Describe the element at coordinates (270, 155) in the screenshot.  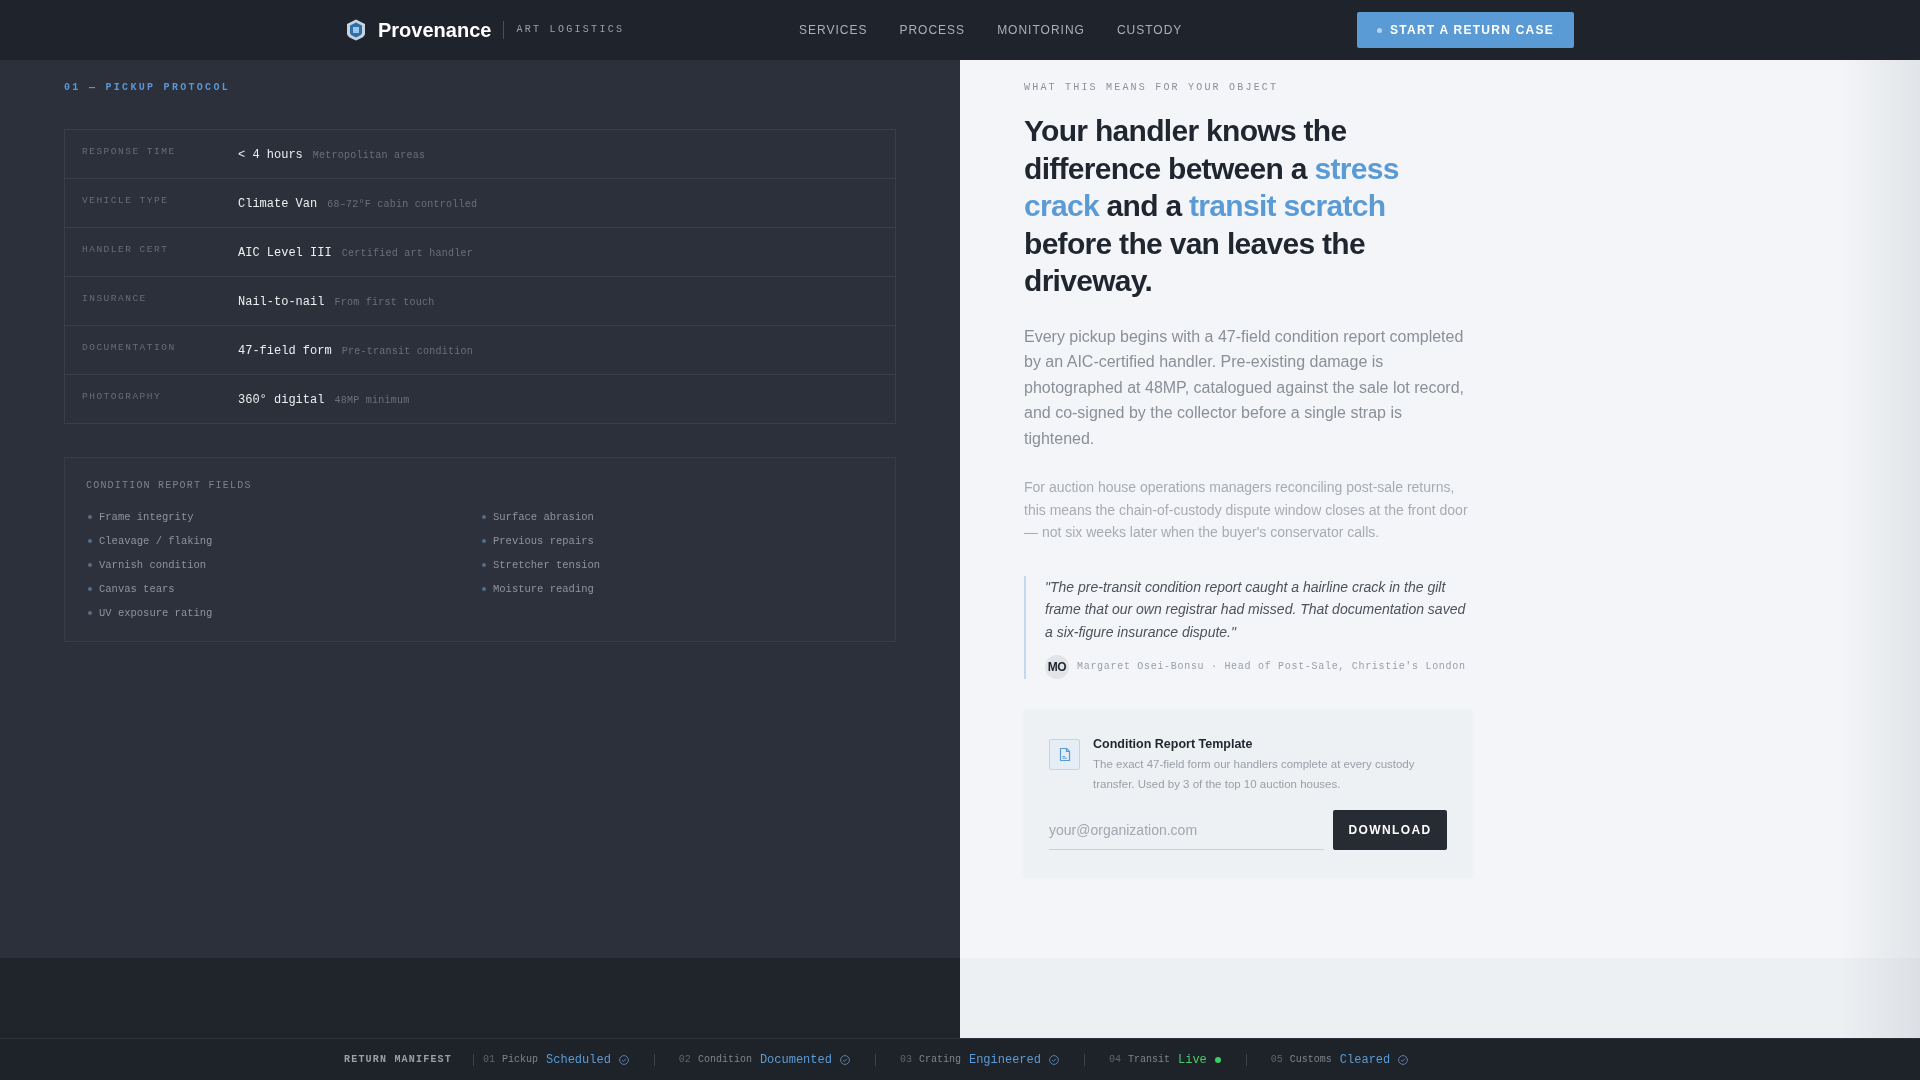
I see `spec-value: < 4 hours` at that location.